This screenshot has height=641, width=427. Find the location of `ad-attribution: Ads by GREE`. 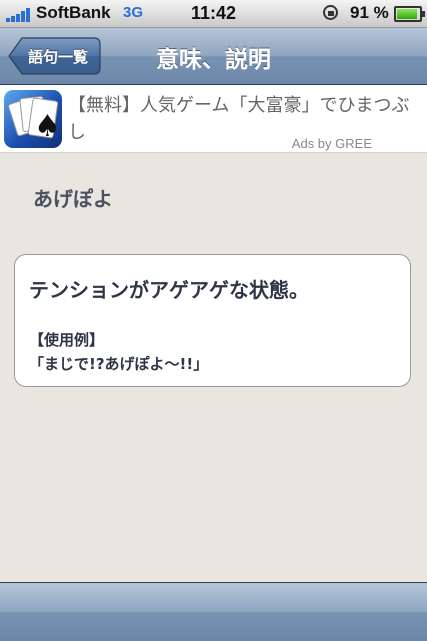

ad-attribution: Ads by GREE is located at coordinates (331, 143).